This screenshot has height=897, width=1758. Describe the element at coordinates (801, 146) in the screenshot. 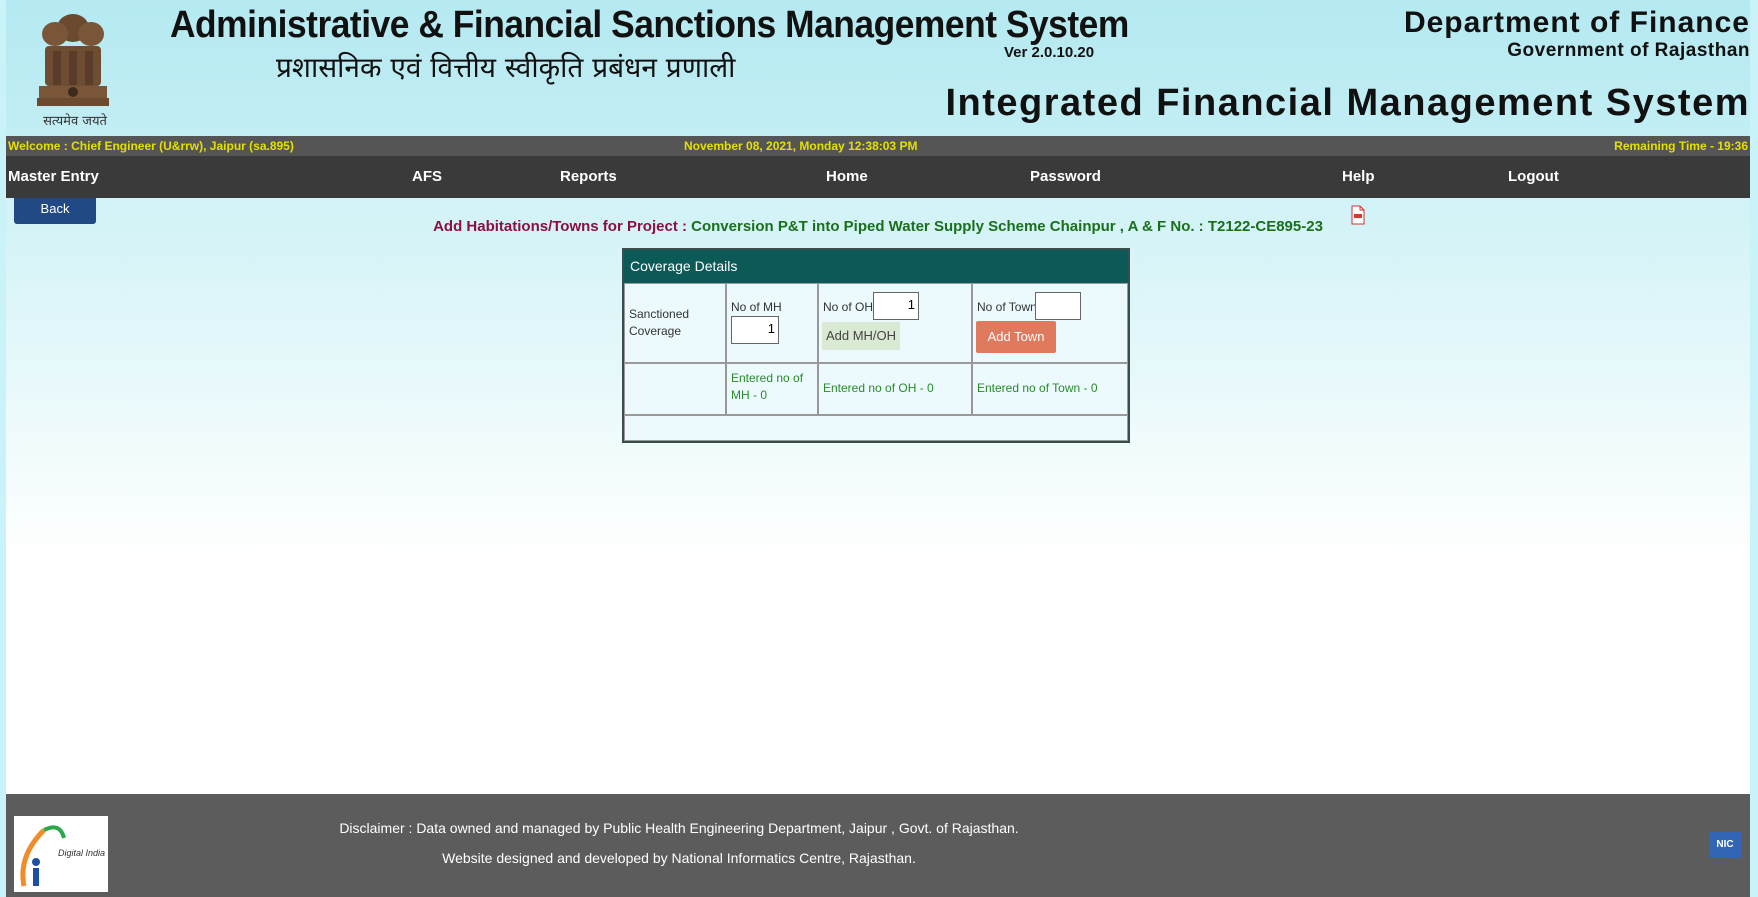

I see `datetime-text: November 08, 2021, Monday 12:38:03 PM` at that location.